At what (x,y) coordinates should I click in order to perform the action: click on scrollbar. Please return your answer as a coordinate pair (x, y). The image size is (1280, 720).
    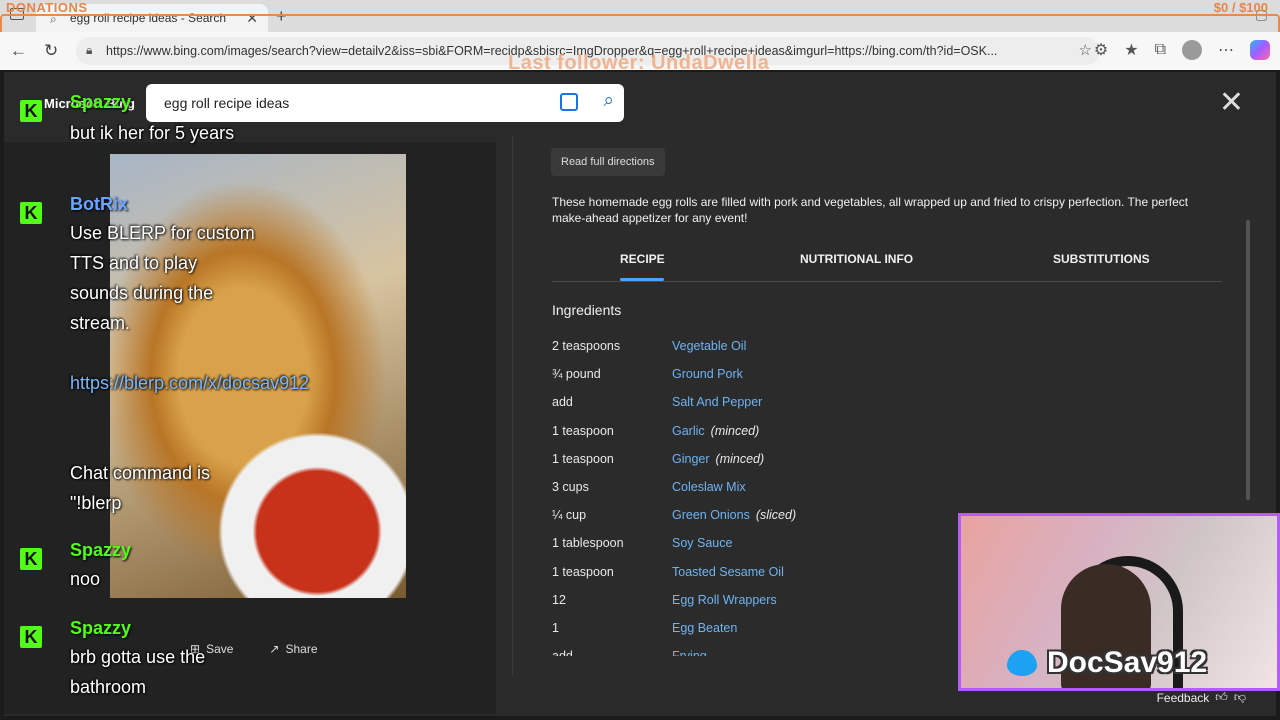
    Looking at the image, I should click on (1248, 360).